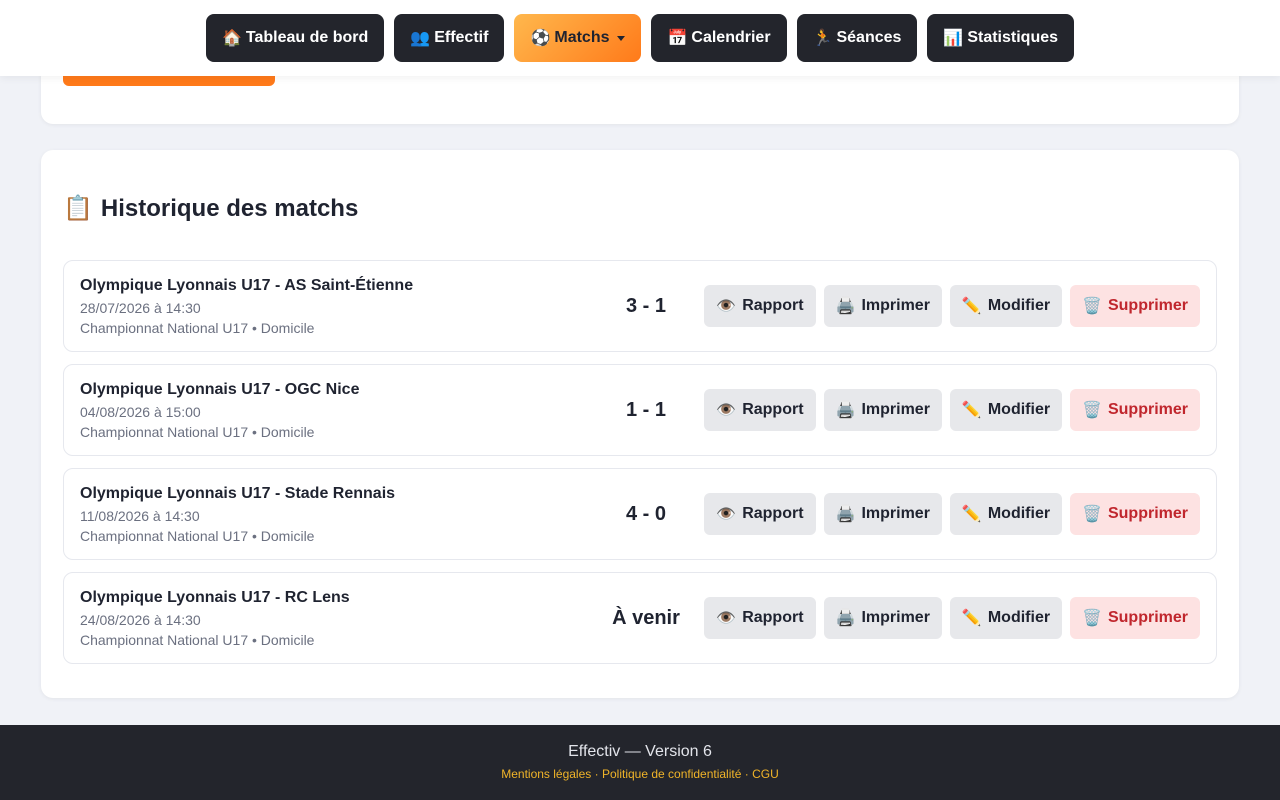  Describe the element at coordinates (140, 412) in the screenshot. I see `match-date: 04/08/2026 à 15:00` at that location.